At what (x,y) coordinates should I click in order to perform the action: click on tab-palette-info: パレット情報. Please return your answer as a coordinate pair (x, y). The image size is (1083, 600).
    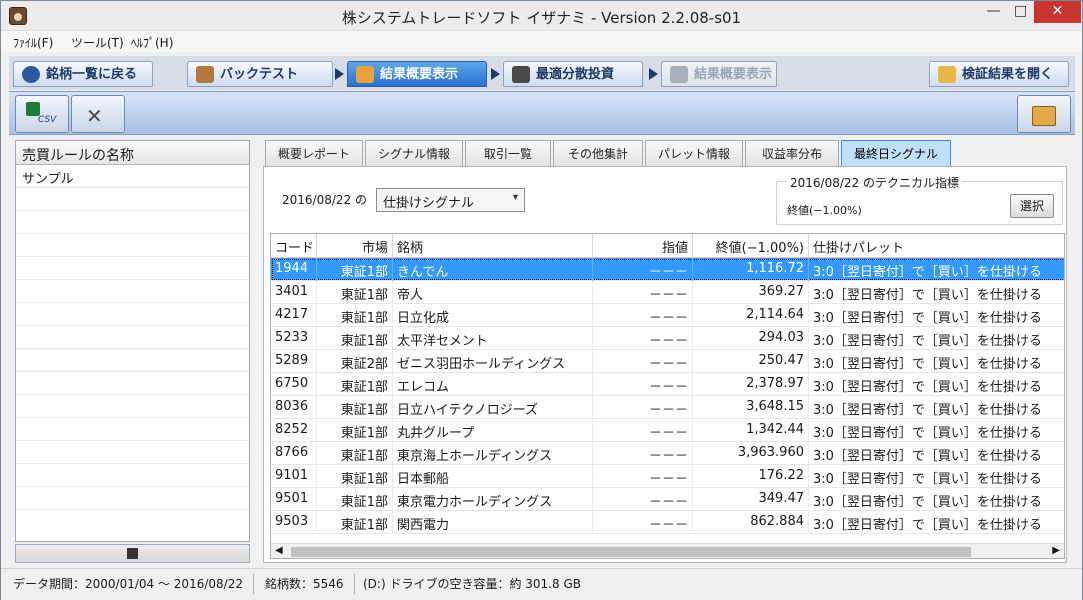
    Looking at the image, I should click on (694, 153).